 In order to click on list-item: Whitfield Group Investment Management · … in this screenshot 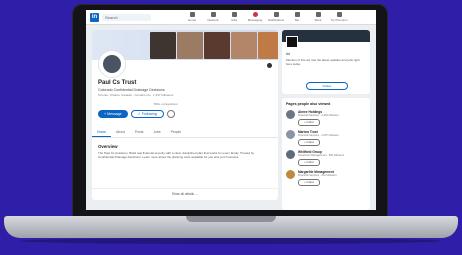, I will do `click(326, 158)`.